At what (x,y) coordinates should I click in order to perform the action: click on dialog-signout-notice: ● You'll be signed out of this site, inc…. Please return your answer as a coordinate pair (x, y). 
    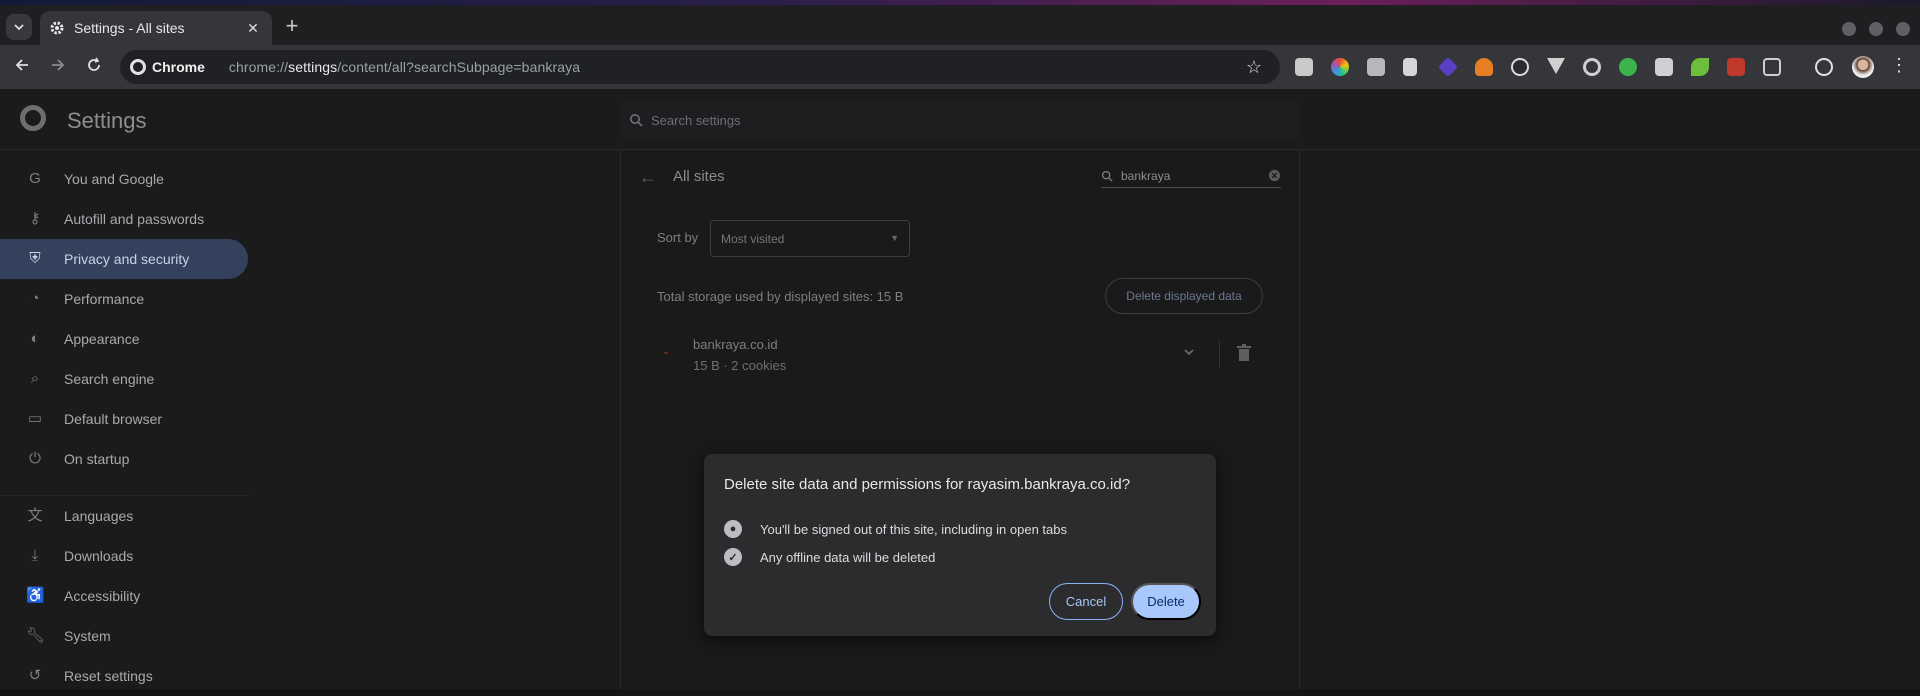
    Looking at the image, I should click on (895, 529).